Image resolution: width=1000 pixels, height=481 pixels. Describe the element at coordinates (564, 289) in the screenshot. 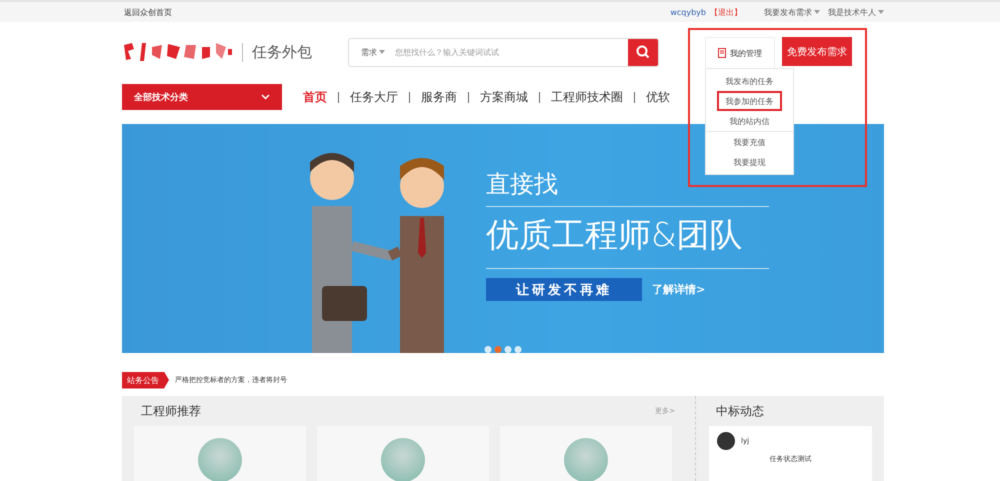

I see `banner-slogan: 让研发不再难` at that location.